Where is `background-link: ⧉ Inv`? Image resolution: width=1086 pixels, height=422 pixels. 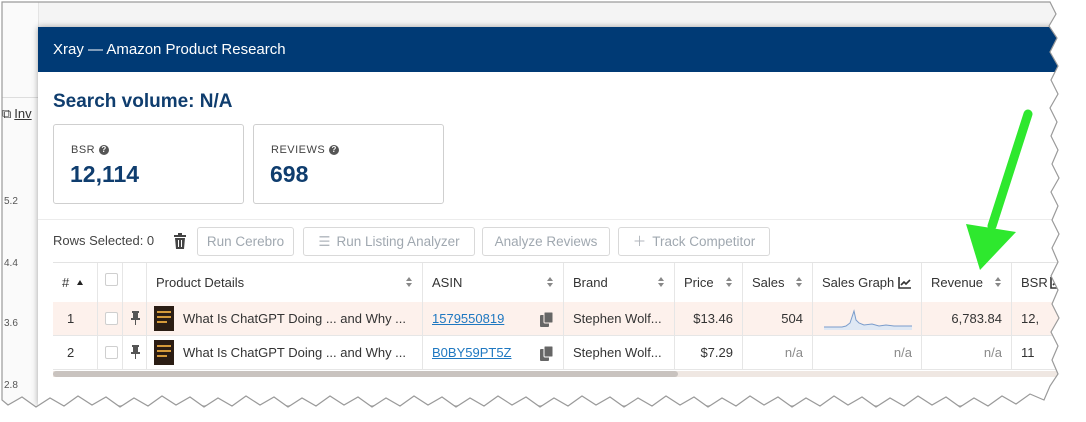
background-link: ⧉ Inv is located at coordinates (17, 114).